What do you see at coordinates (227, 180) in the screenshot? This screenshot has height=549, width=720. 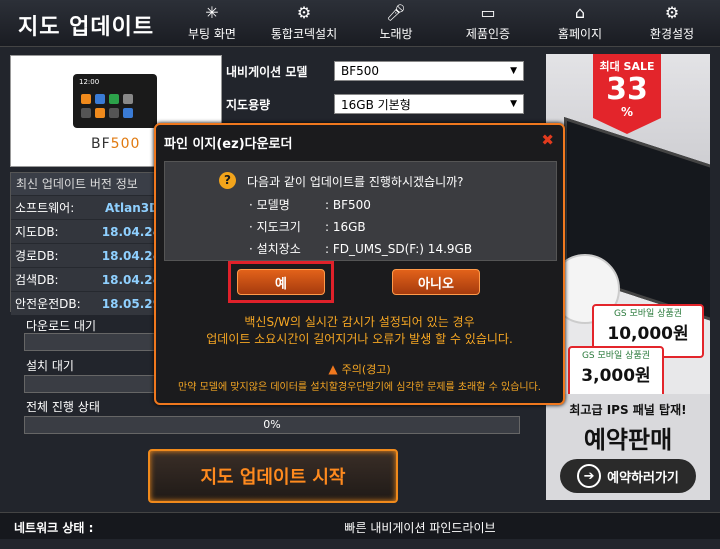 I see `question-icon: ?` at bounding box center [227, 180].